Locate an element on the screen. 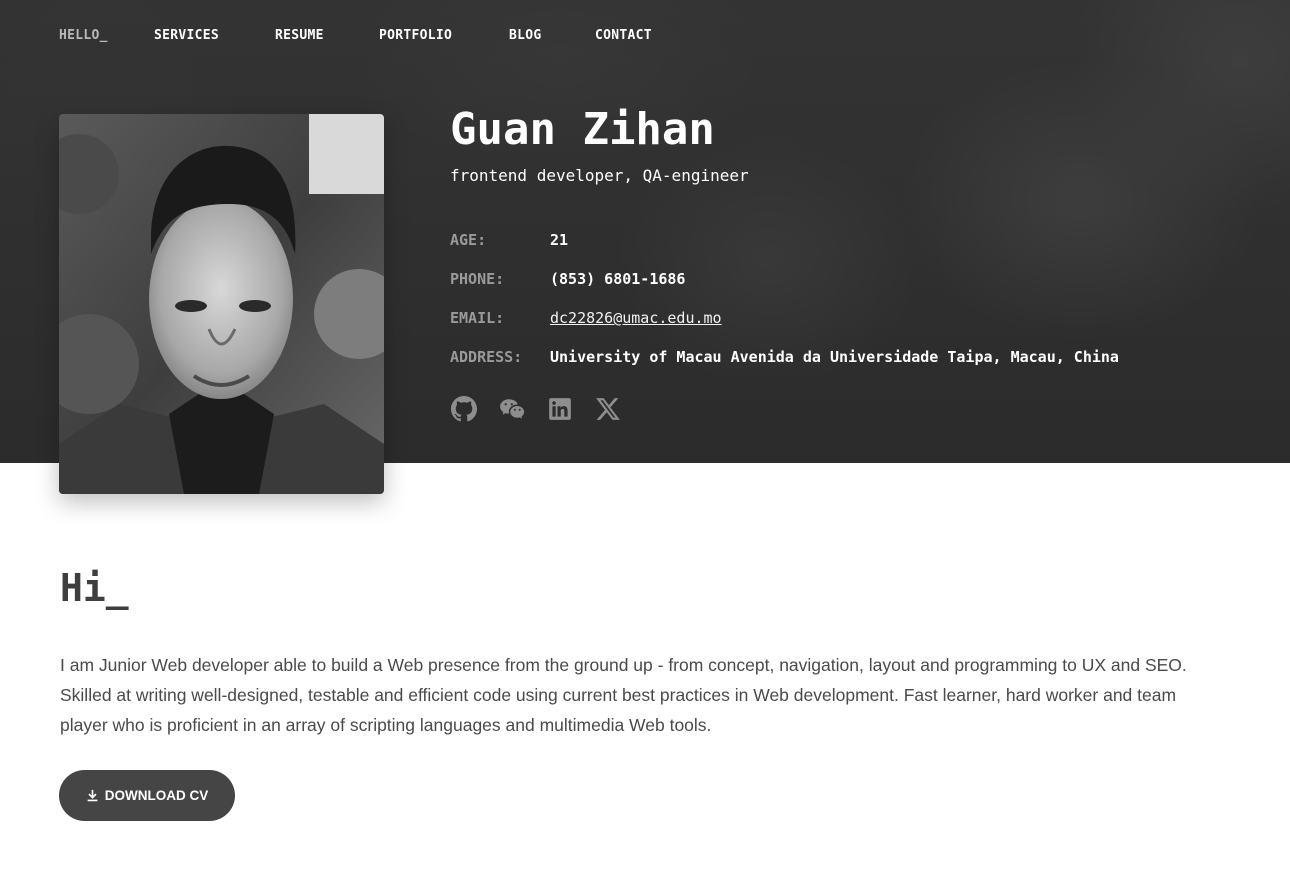  download-cv-label: DOWNLOAD CV is located at coordinates (156, 795).